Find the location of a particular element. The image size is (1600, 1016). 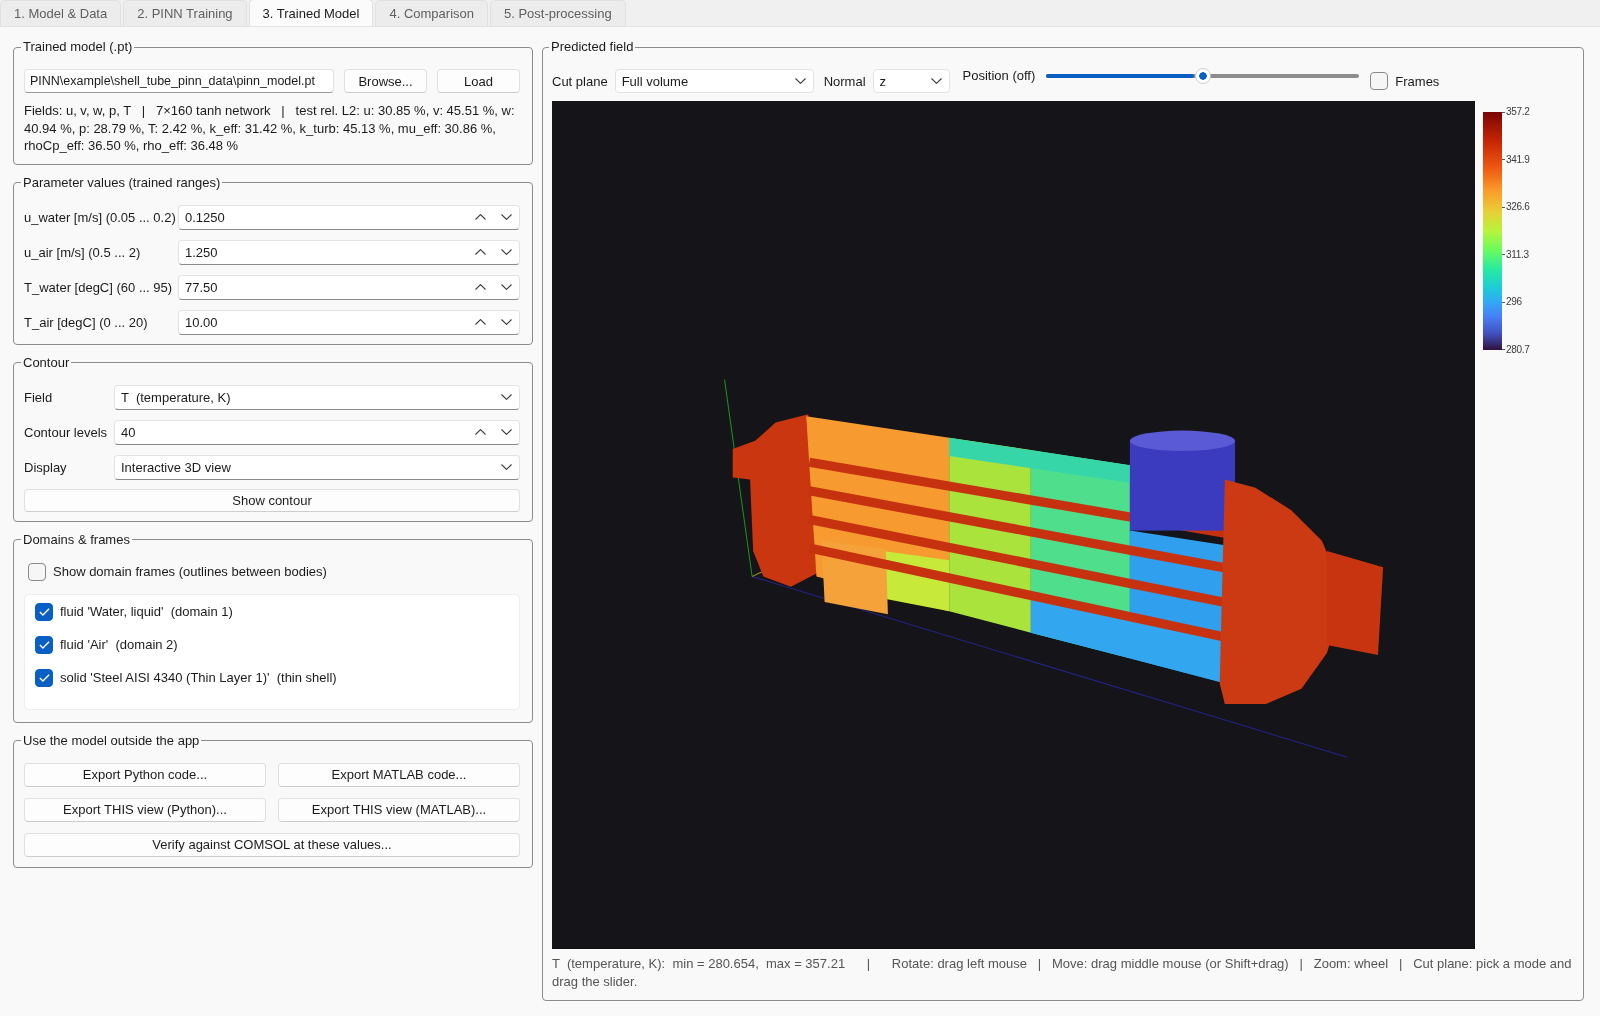

field-label: Normal is located at coordinates (844, 81).